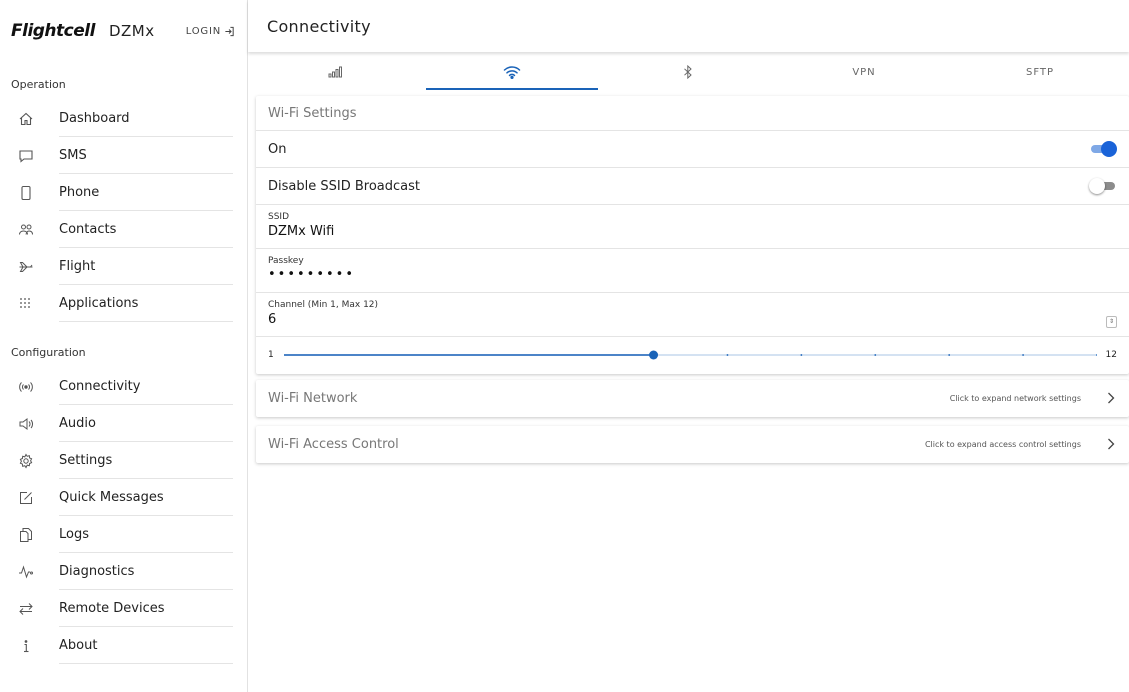 The height and width of the screenshot is (692, 1129). What do you see at coordinates (38, 84) in the screenshot?
I see `operation-section-label: Operation` at bounding box center [38, 84].